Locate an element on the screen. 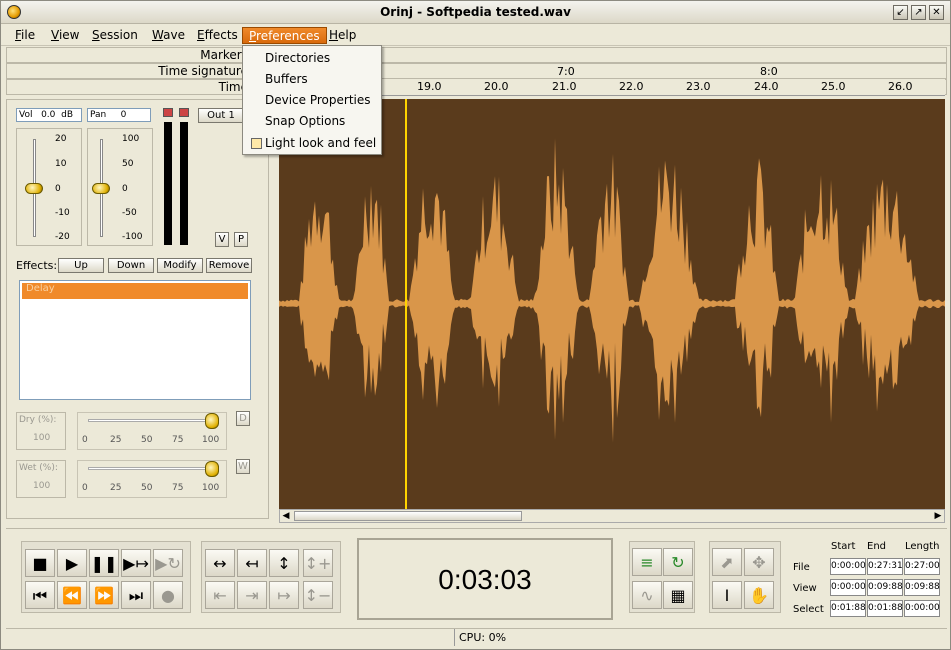  move-tool-icon: ✥ is located at coordinates (759, 562).